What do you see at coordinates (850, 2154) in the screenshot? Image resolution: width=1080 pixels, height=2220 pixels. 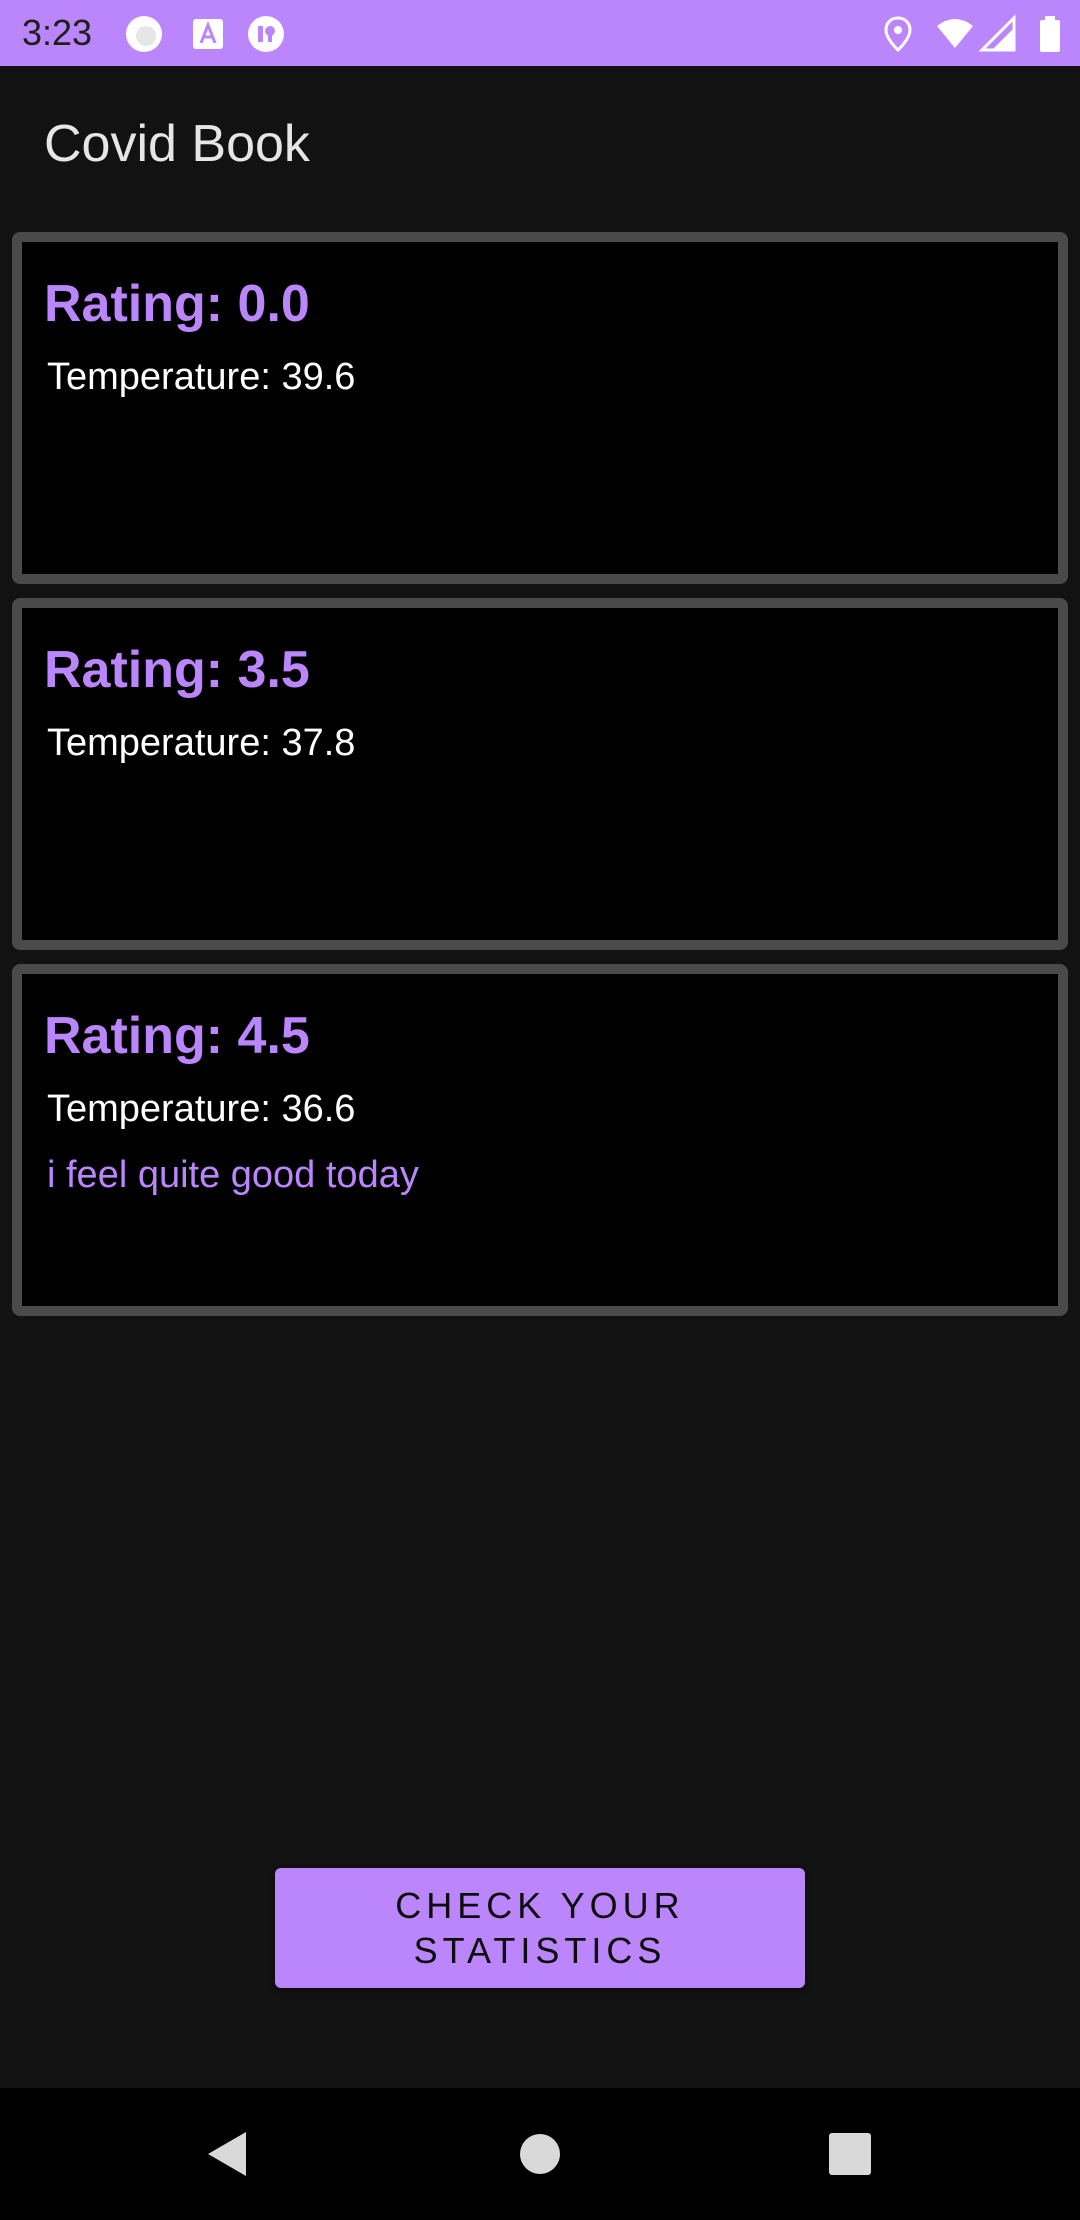 I see `recents-icon` at bounding box center [850, 2154].